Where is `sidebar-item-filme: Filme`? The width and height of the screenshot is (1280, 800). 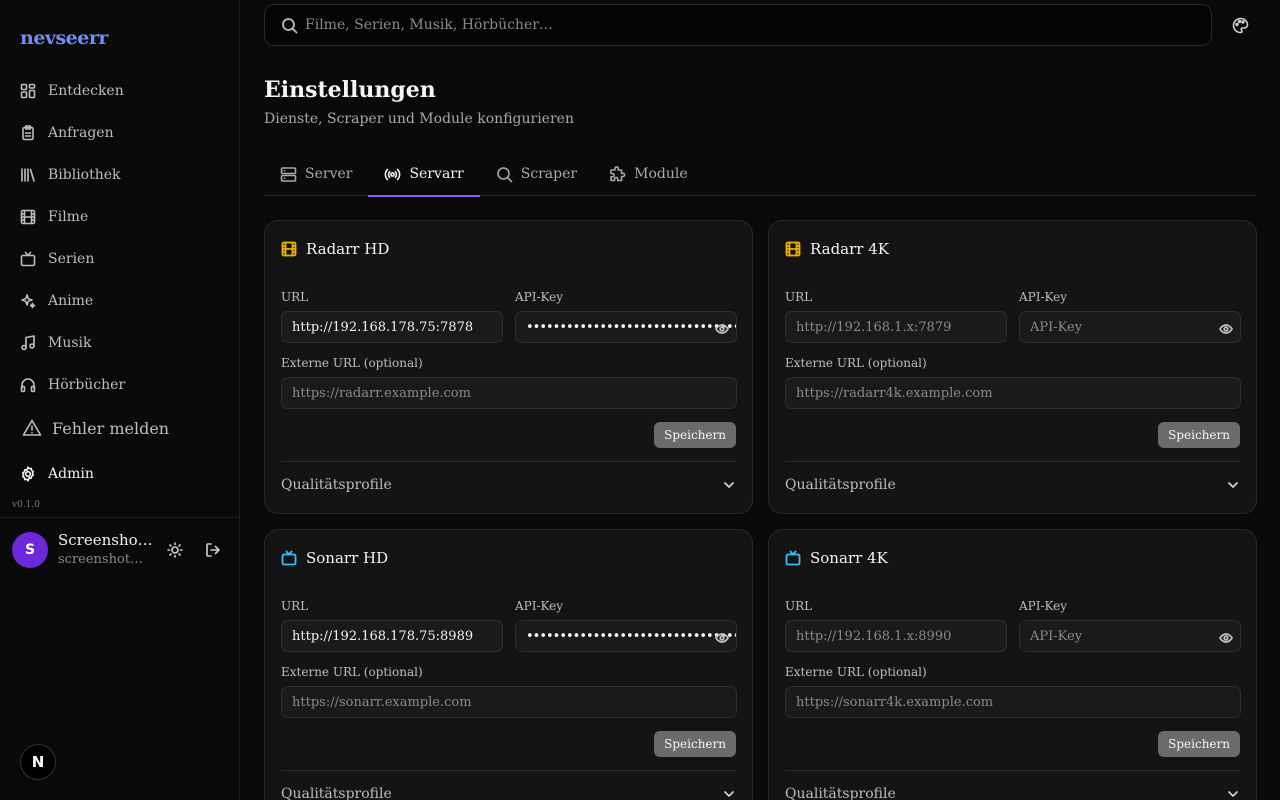
sidebar-item-filme: Filme is located at coordinates (119, 217).